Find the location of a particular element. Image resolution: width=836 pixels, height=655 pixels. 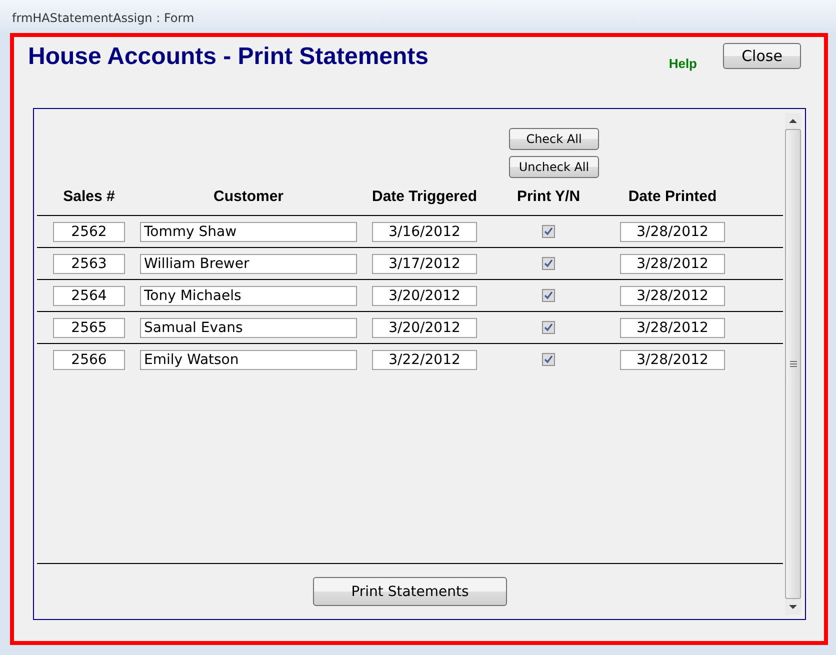

column-header: Date Printed is located at coordinates (672, 196).